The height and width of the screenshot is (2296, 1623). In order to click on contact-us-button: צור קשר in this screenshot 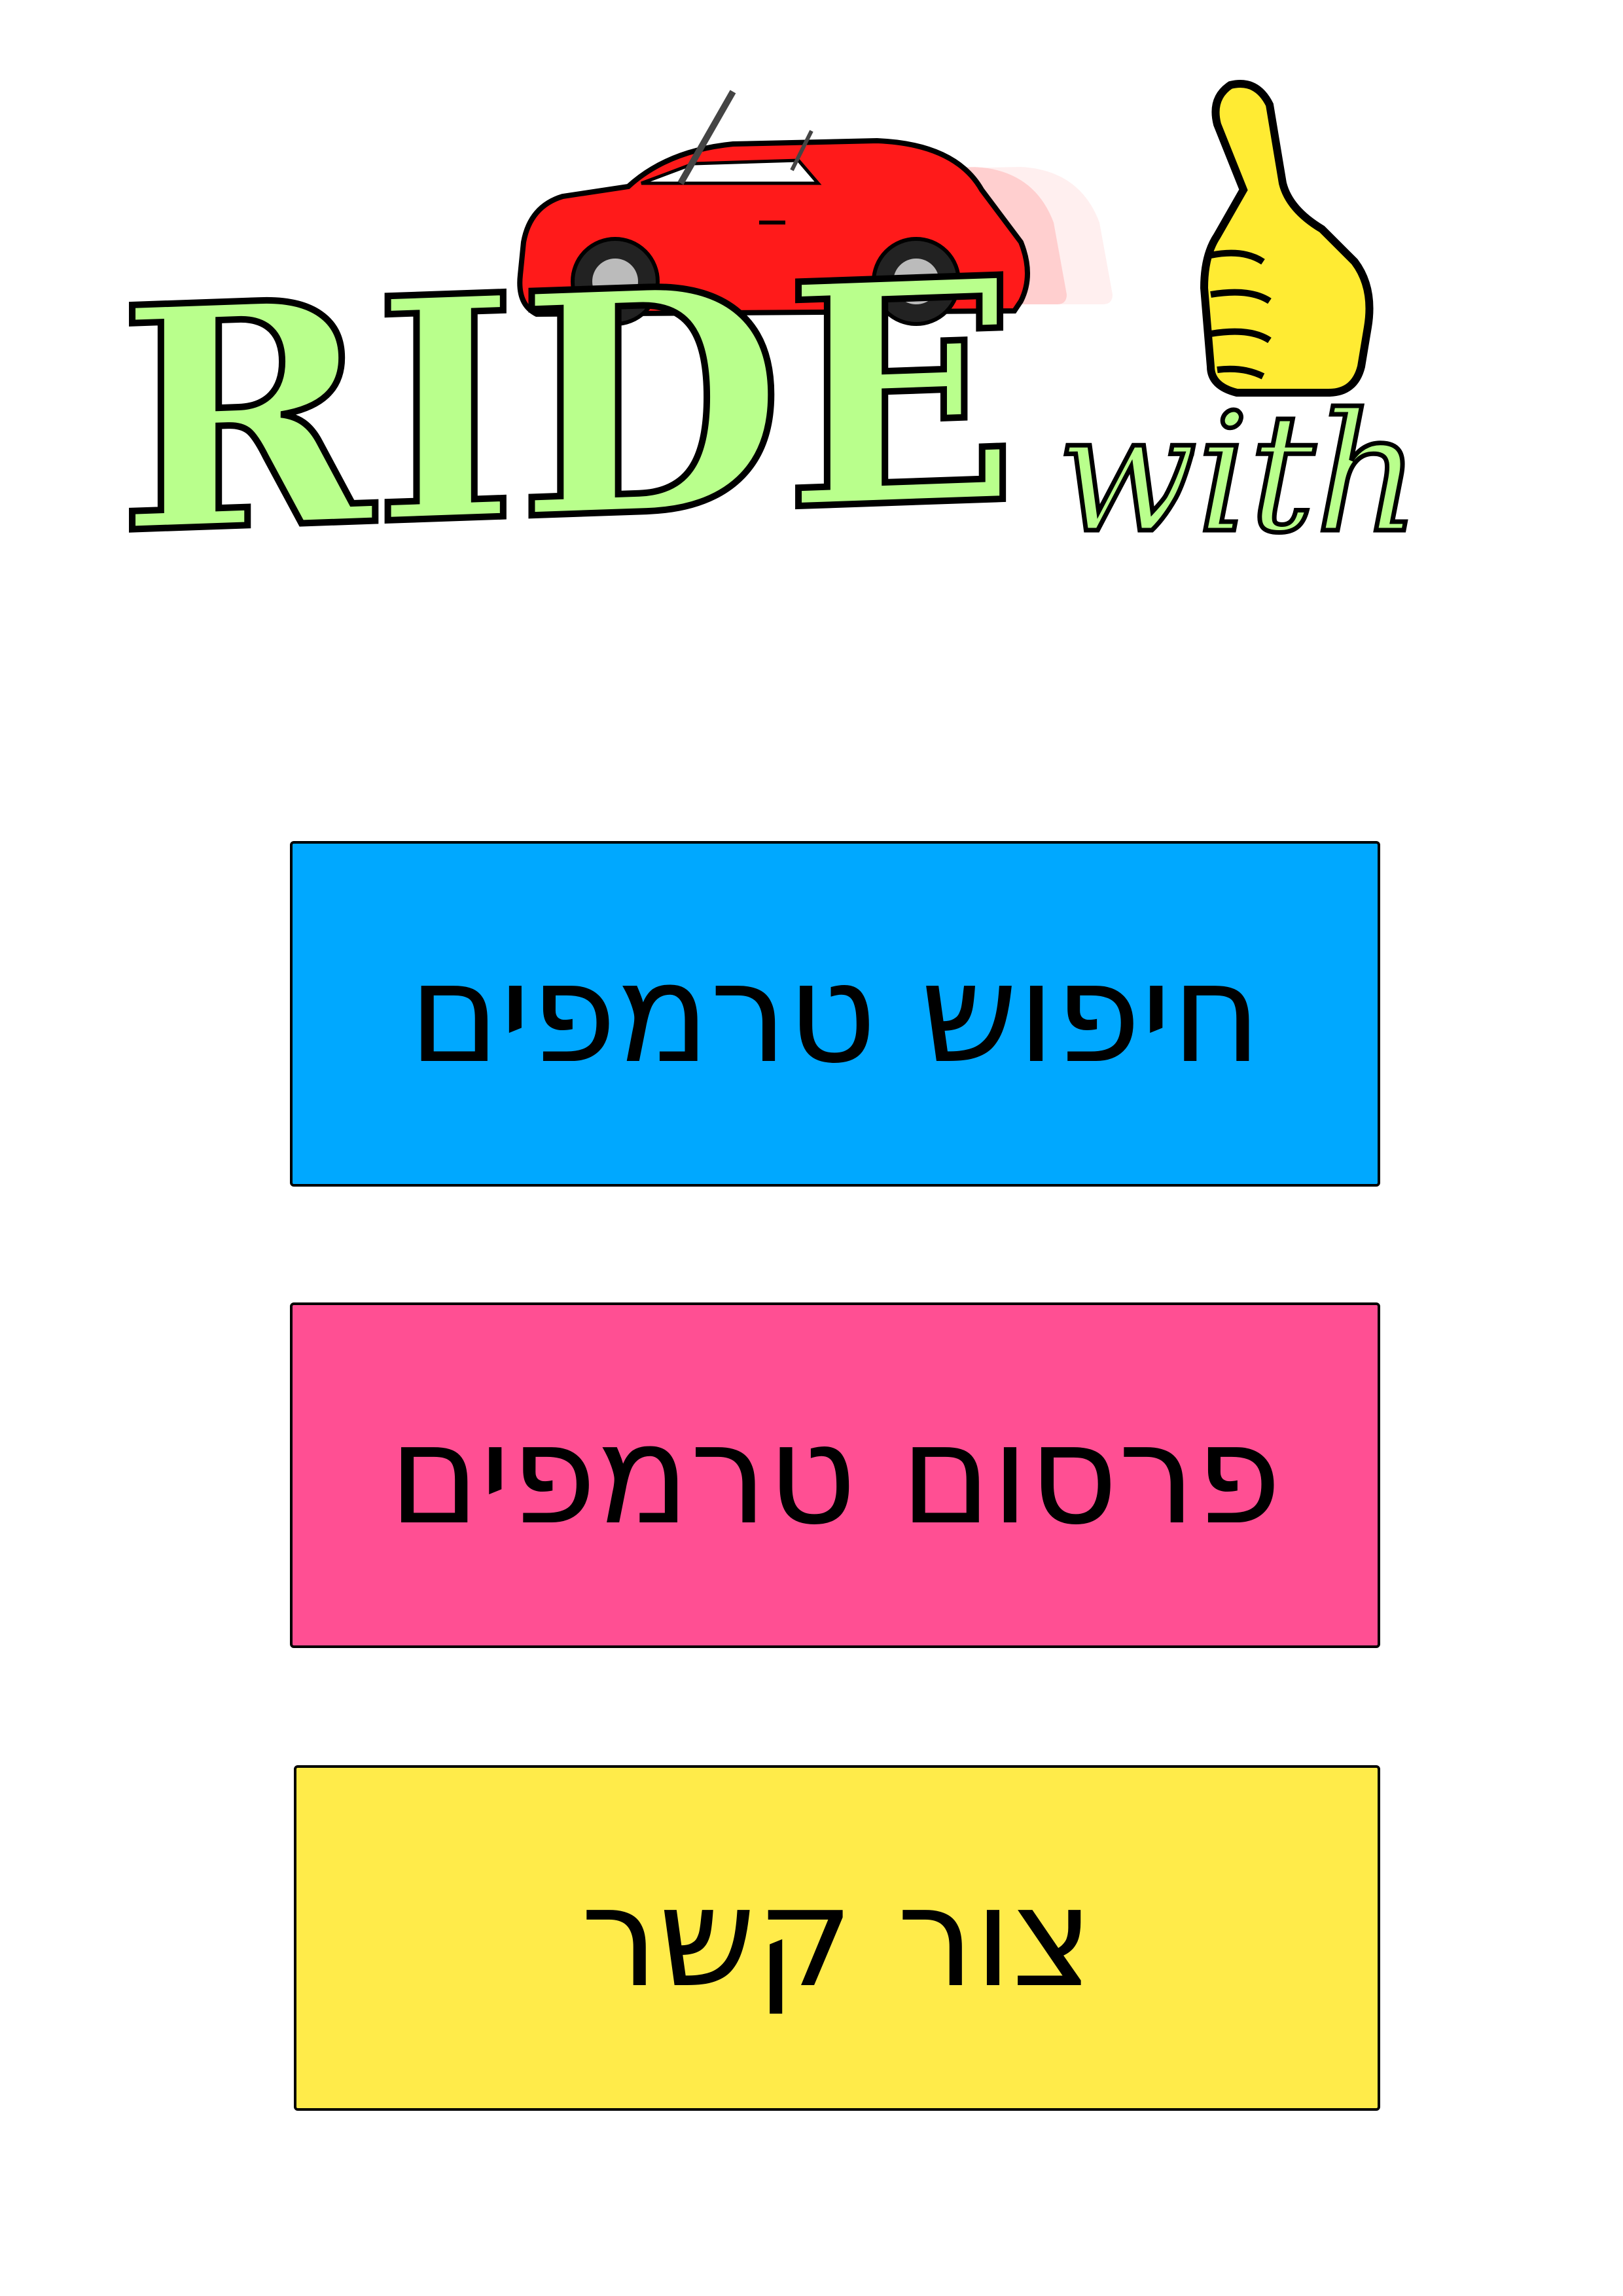, I will do `click(837, 1938)`.